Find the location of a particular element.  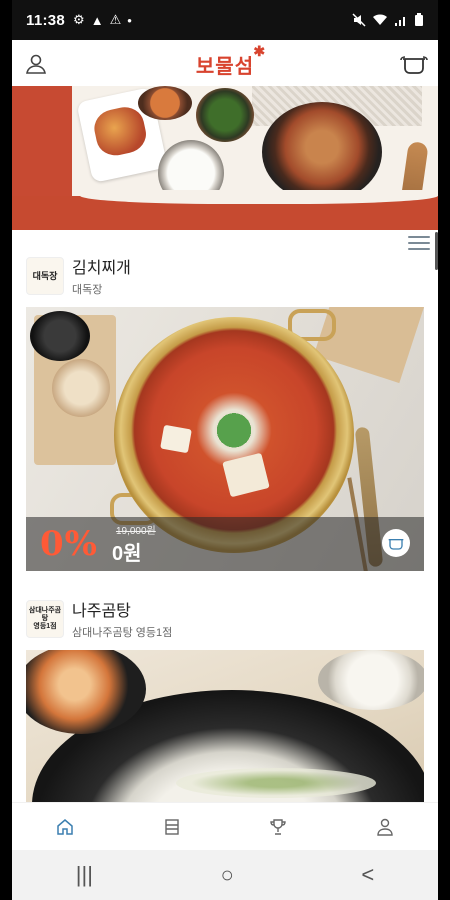

system-navigation-bar: ||| ○ < is located at coordinates (225, 875).